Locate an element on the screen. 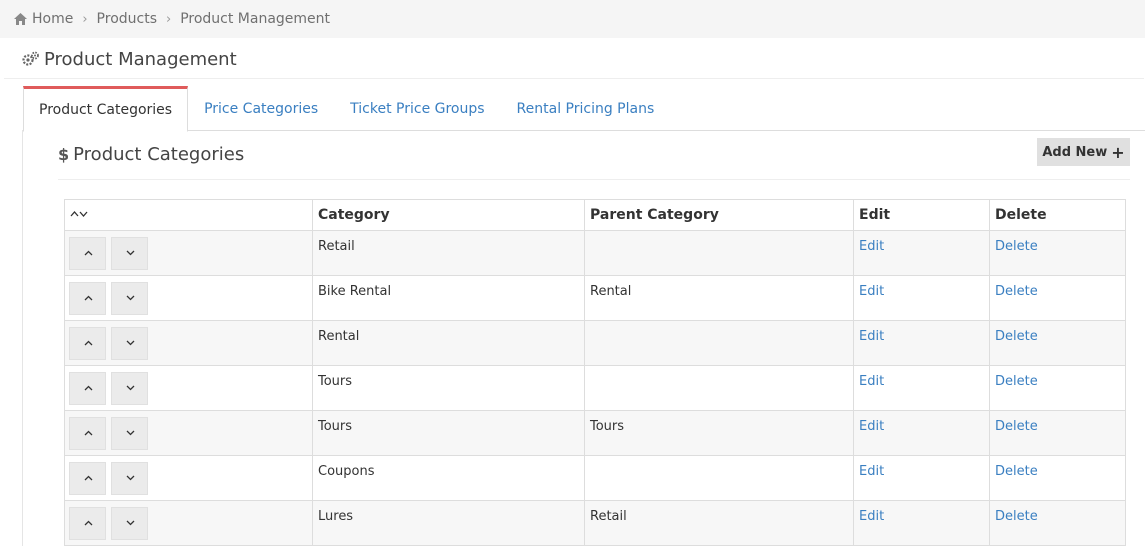  table-row: Lures Retail Edit Delete is located at coordinates (595, 523).